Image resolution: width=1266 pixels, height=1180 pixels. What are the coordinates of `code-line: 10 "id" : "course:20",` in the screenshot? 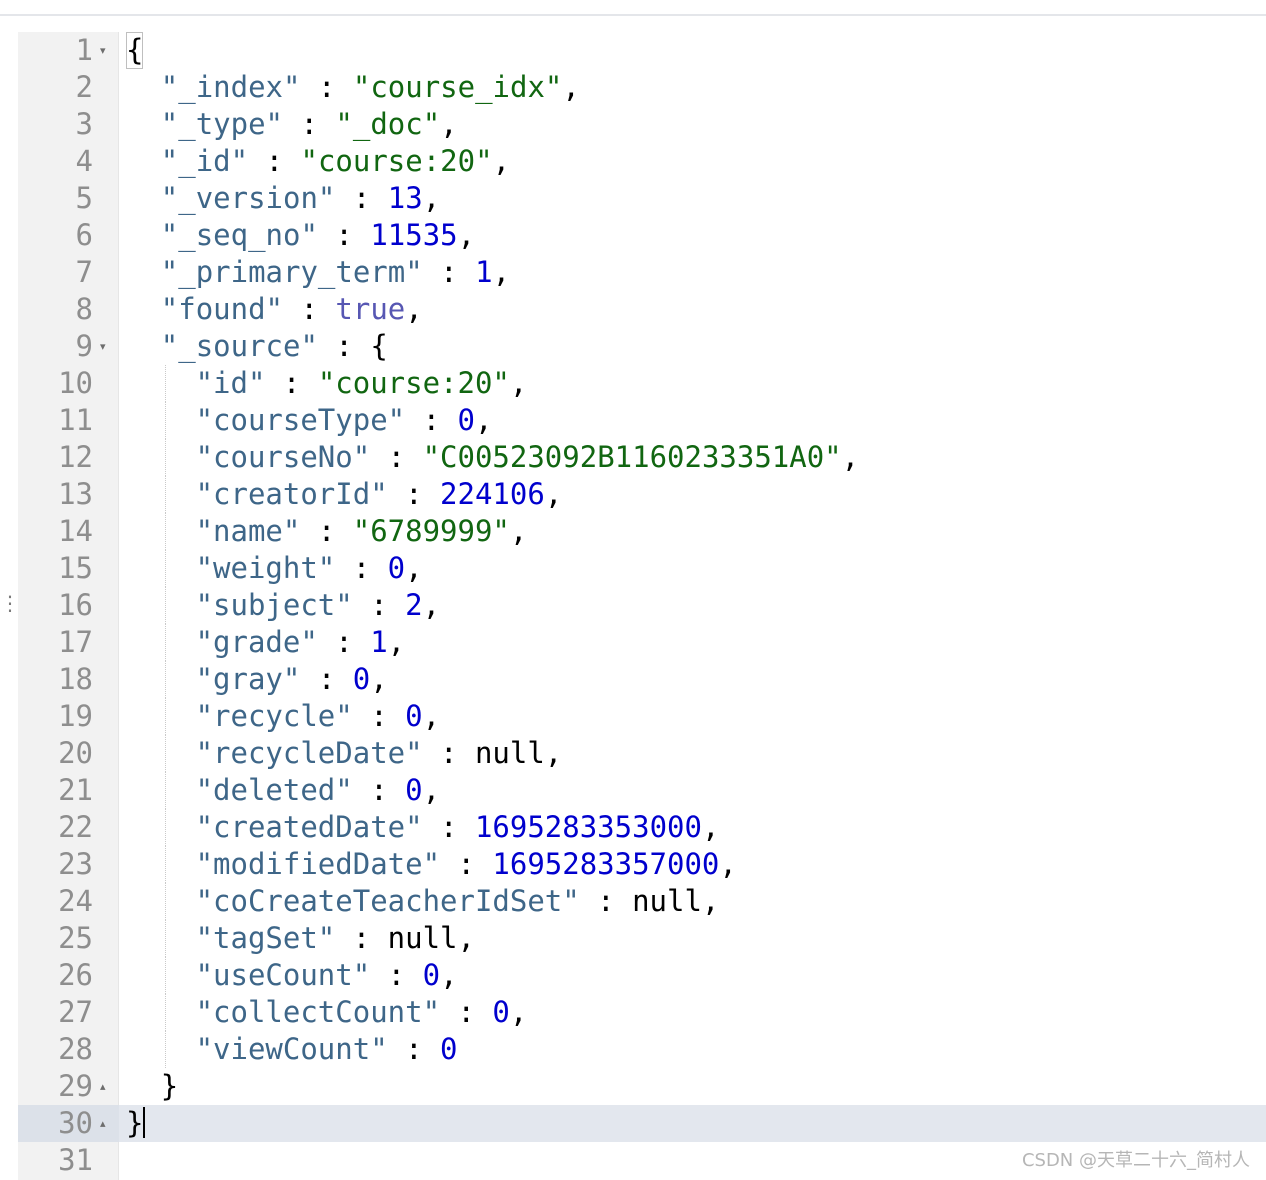 It's located at (642, 383).